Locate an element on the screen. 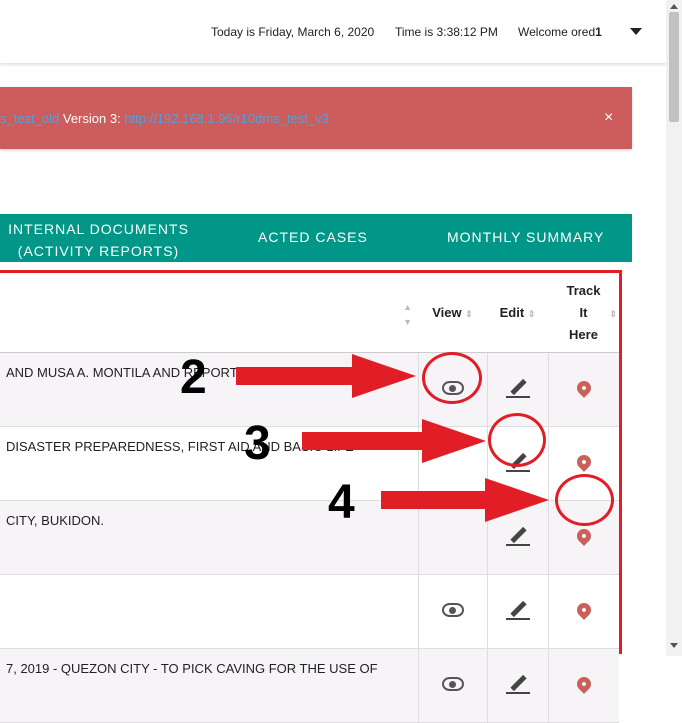 The width and height of the screenshot is (682, 723). scroll-down-arrow-icon is located at coordinates (674, 645).